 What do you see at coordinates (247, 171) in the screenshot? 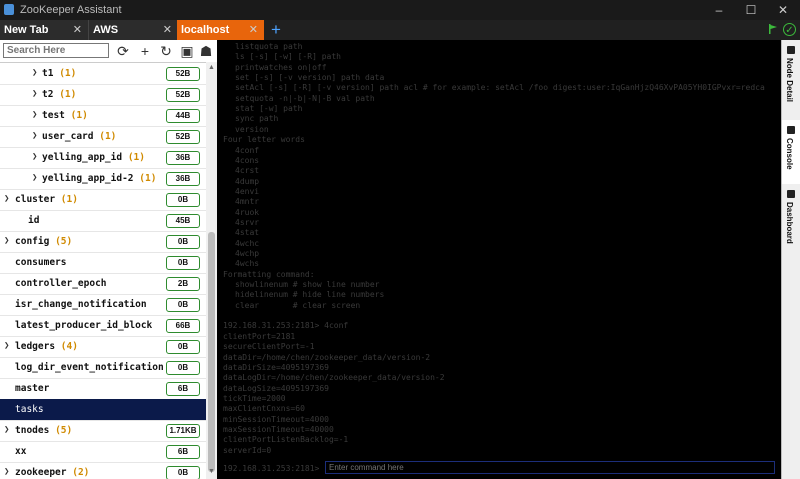
I see `console-line: 4crst` at bounding box center [247, 171].